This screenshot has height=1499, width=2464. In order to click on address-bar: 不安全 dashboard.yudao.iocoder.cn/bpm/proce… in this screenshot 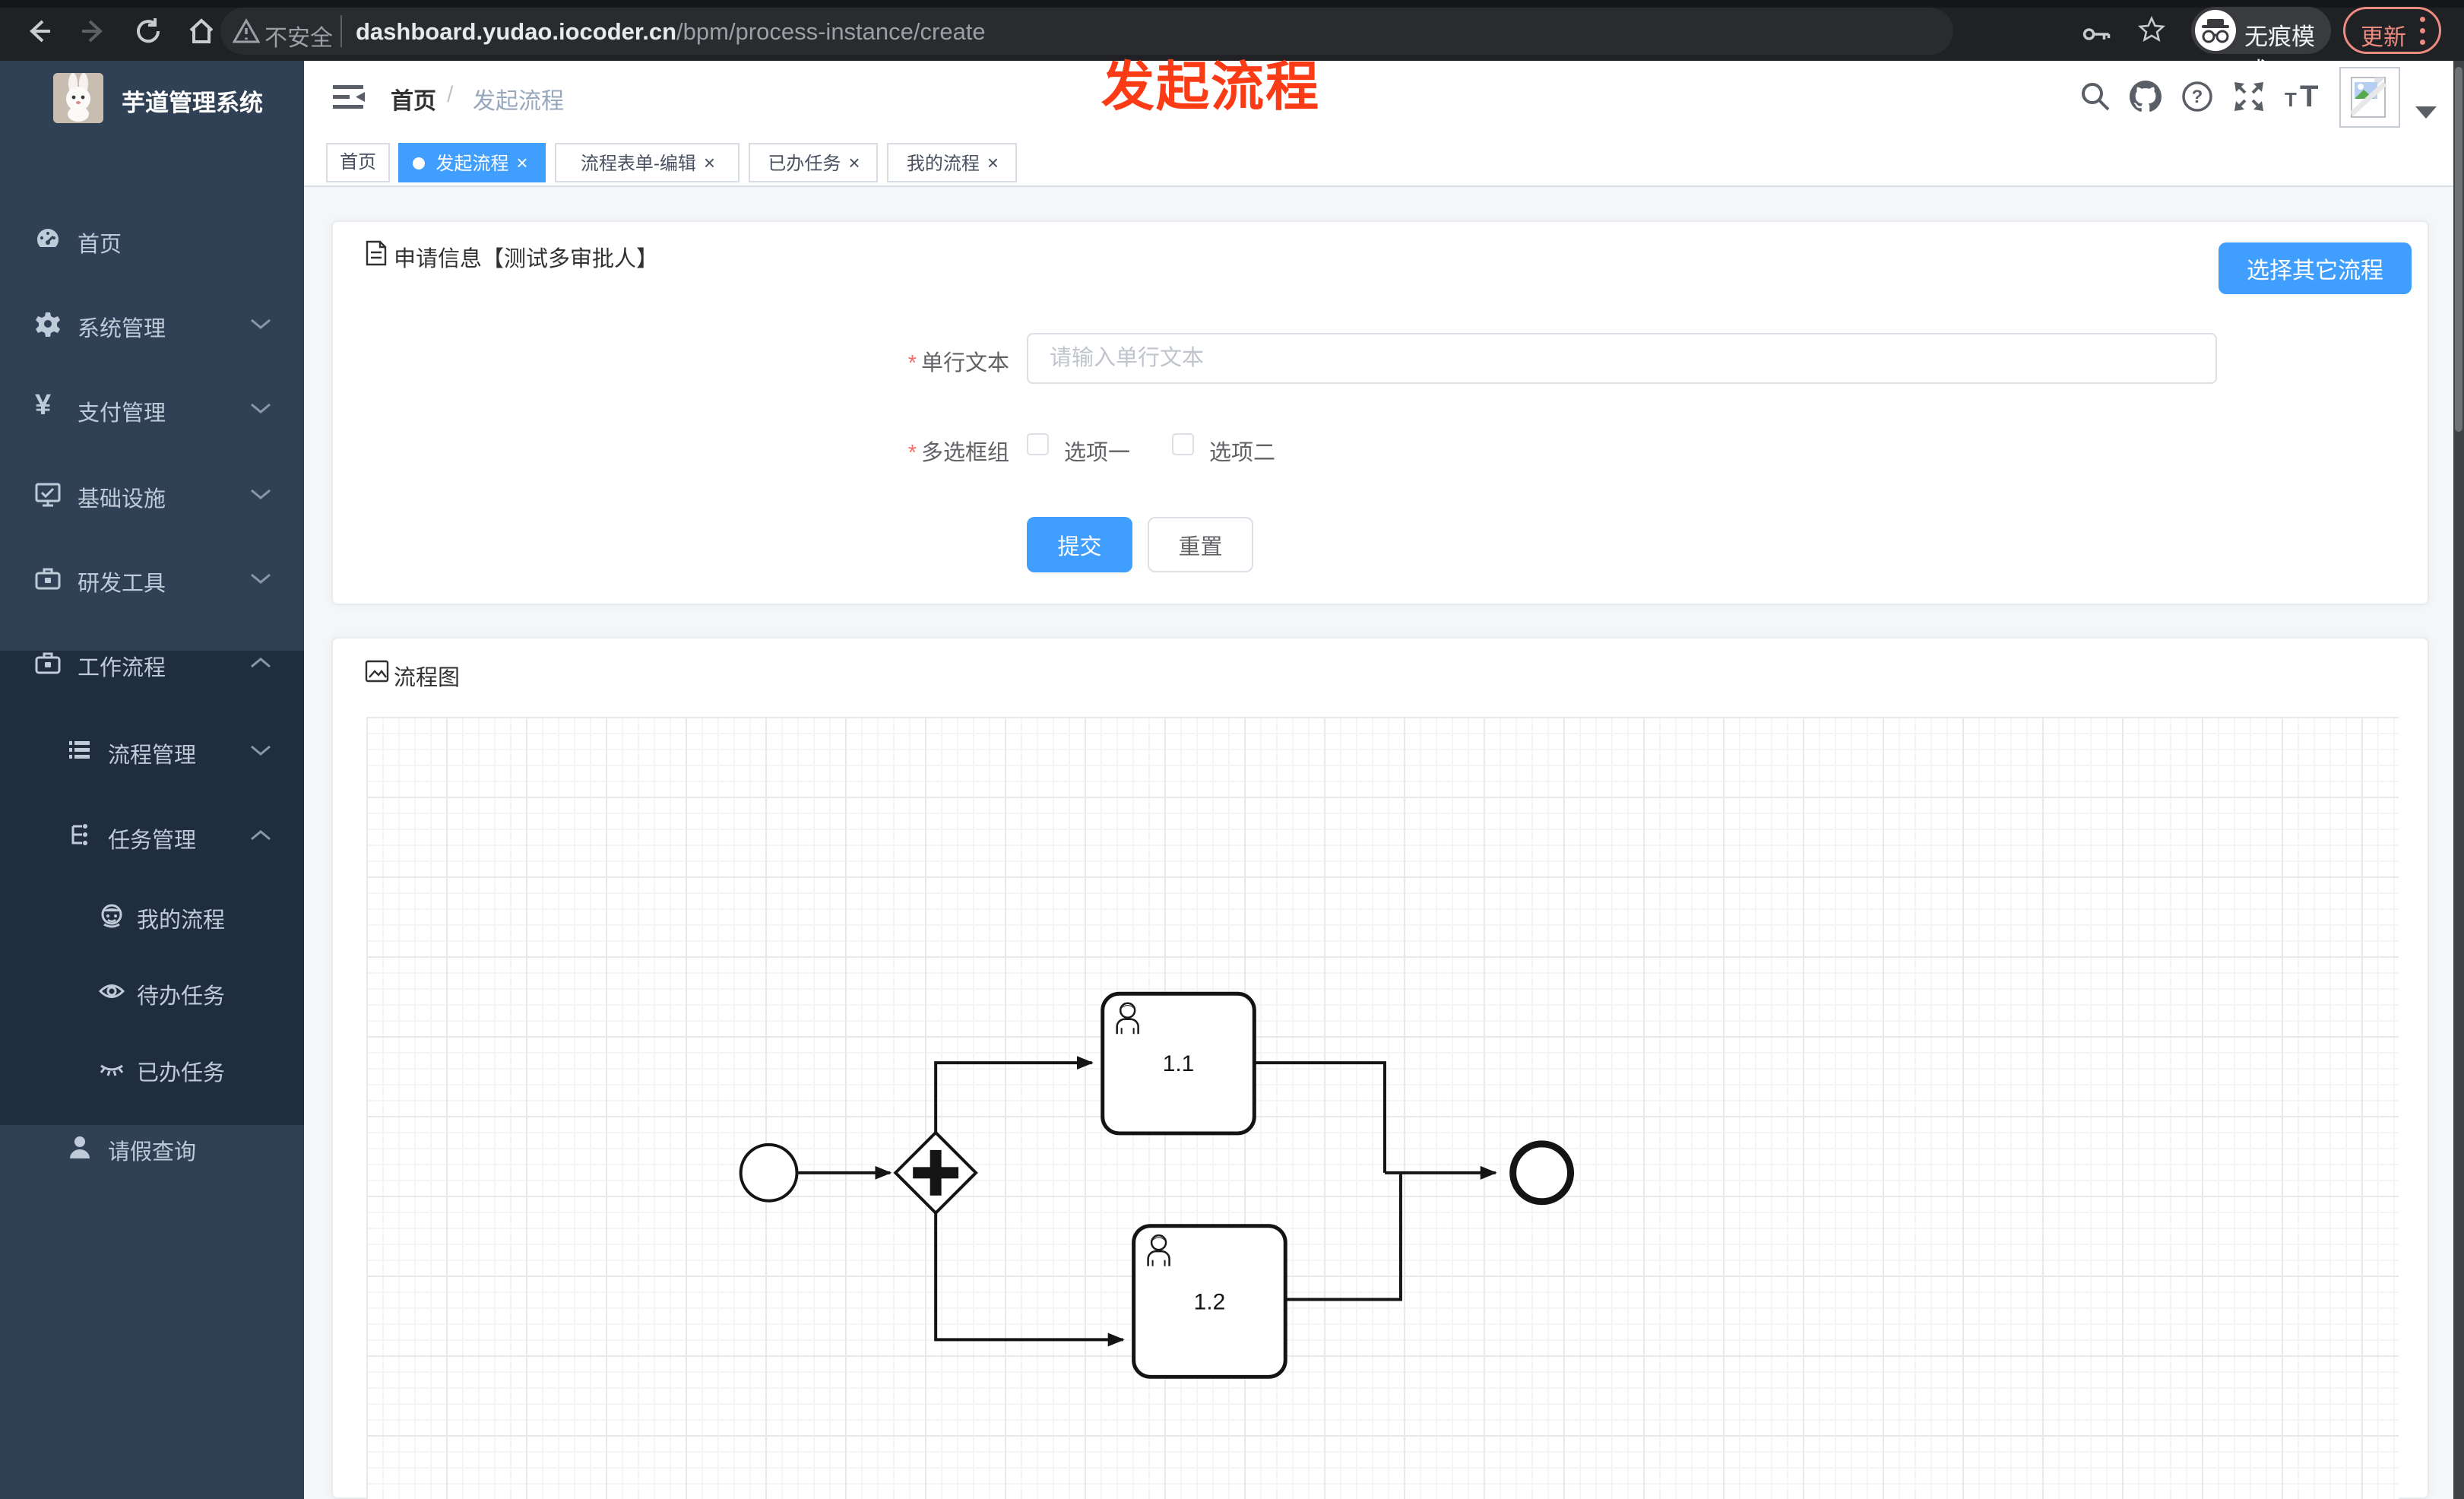, I will do `click(1086, 31)`.